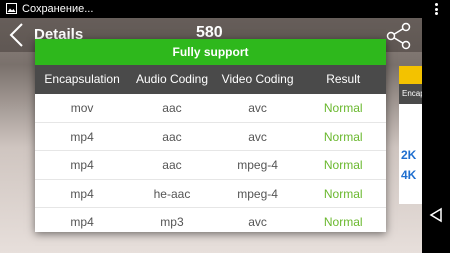 This screenshot has width=450, height=253. What do you see at coordinates (410, 135) in the screenshot?
I see `side-info-panel: Encaps 2K 4K` at bounding box center [410, 135].